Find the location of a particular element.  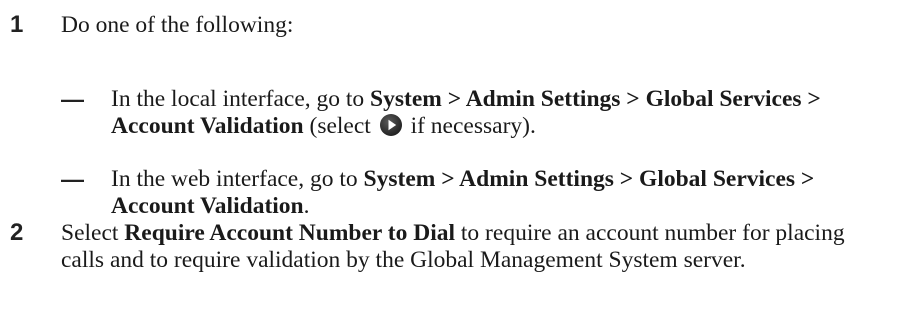

sub-item-select-text: (select is located at coordinates (340, 126).